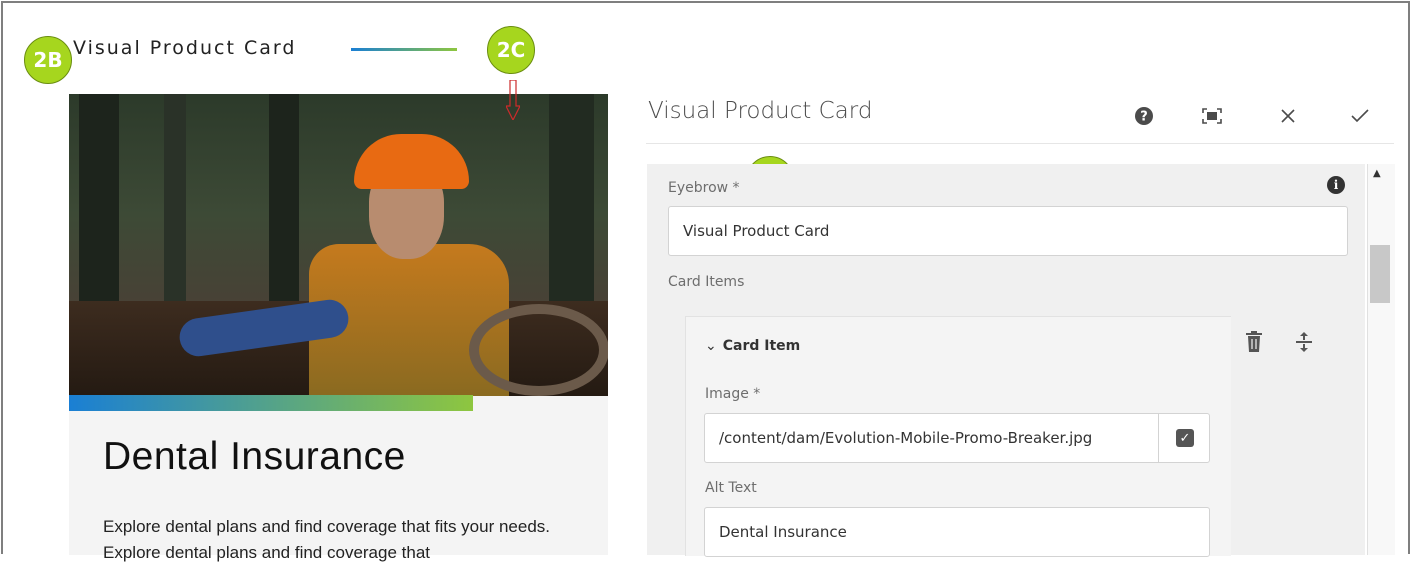 Image resolution: width=1415 pixels, height=566 pixels. What do you see at coordinates (761, 346) in the screenshot?
I see `card-item-title: Card Item` at bounding box center [761, 346].